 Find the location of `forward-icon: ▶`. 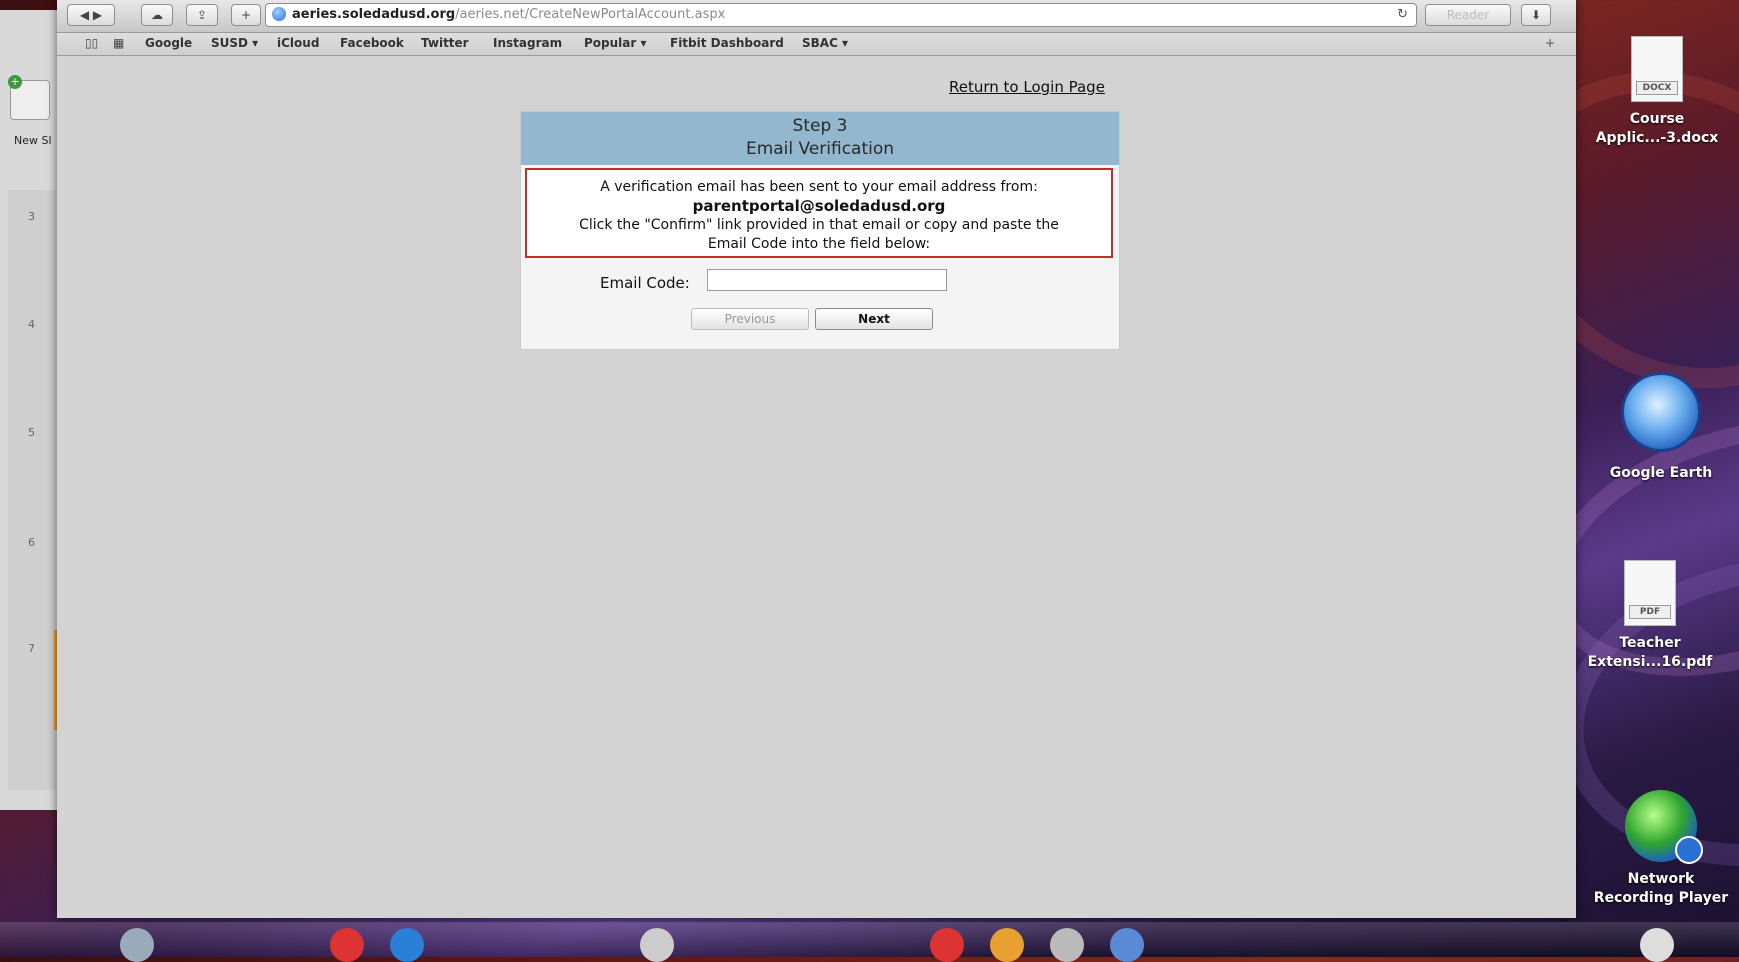

forward-icon: ▶ is located at coordinates (97, 15).